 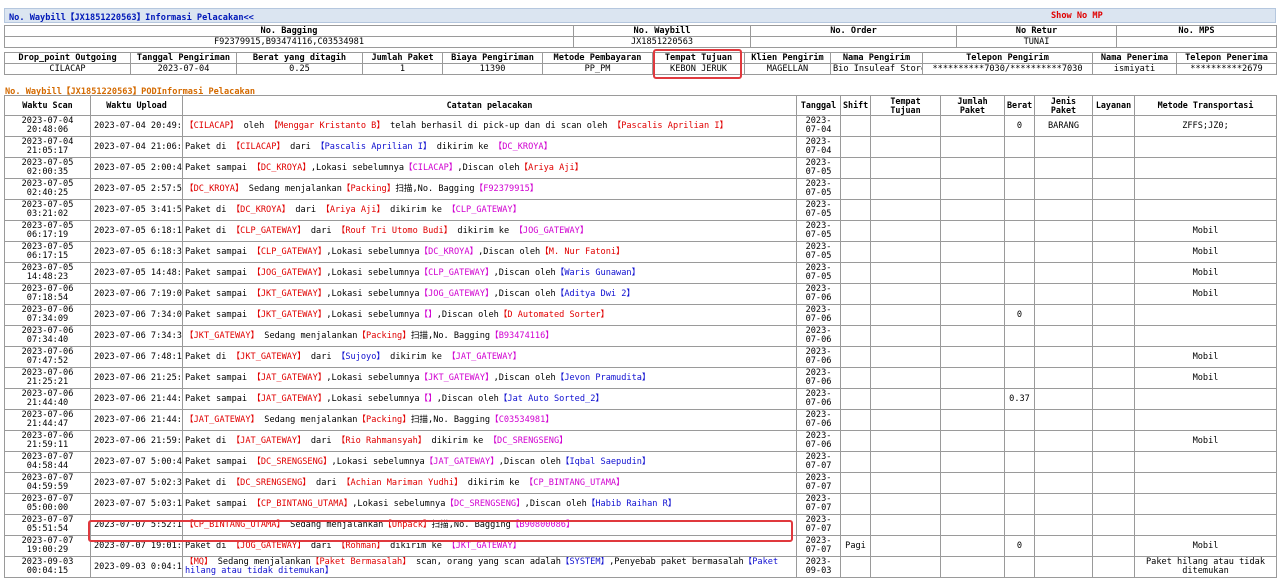 I want to click on waktu-scan: 2023-07-06 07:47:52, so click(x=47, y=357).